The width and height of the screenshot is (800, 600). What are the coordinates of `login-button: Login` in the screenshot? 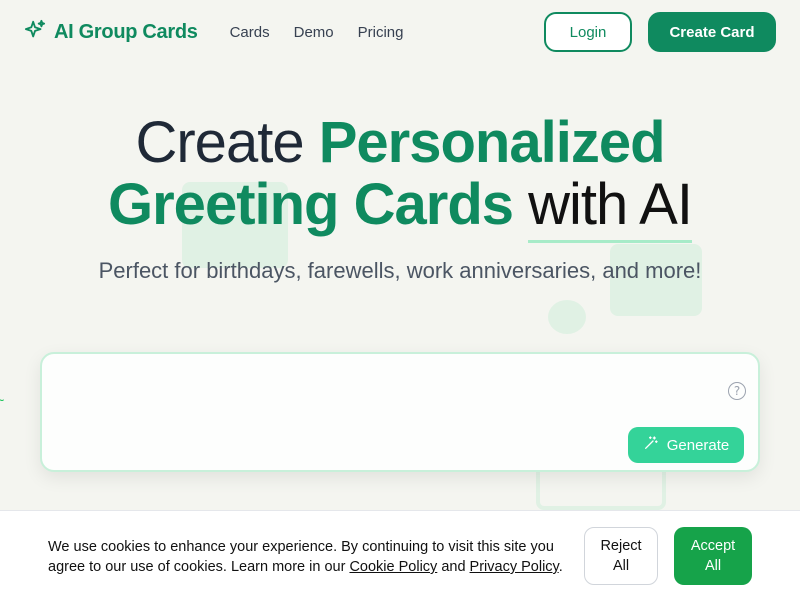 It's located at (588, 32).